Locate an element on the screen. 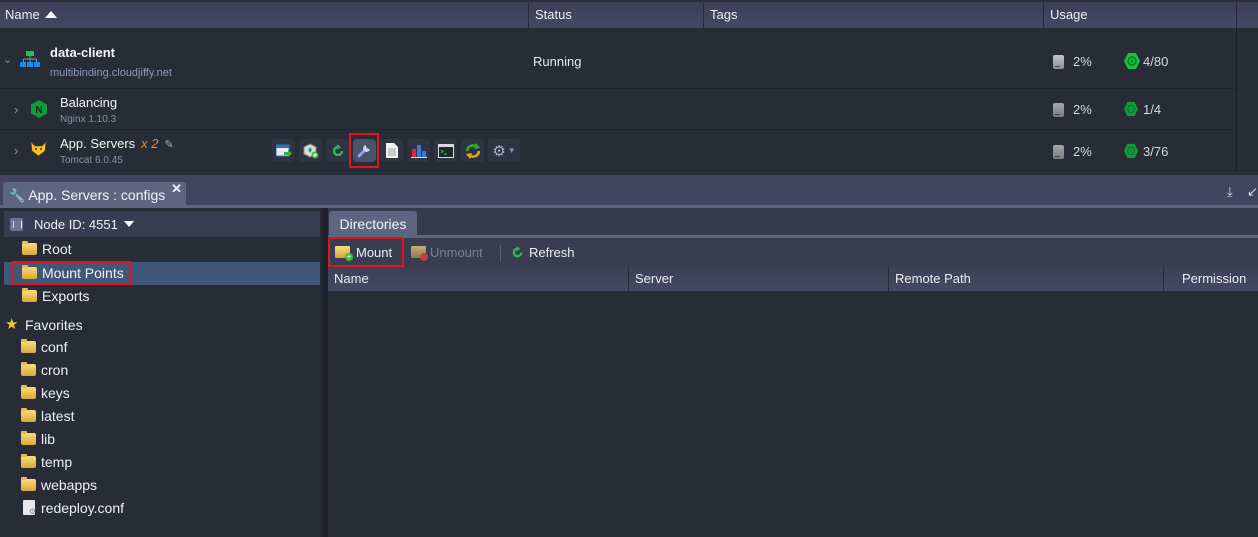 This screenshot has height=537, width=1258. log-button is located at coordinates (391, 150).